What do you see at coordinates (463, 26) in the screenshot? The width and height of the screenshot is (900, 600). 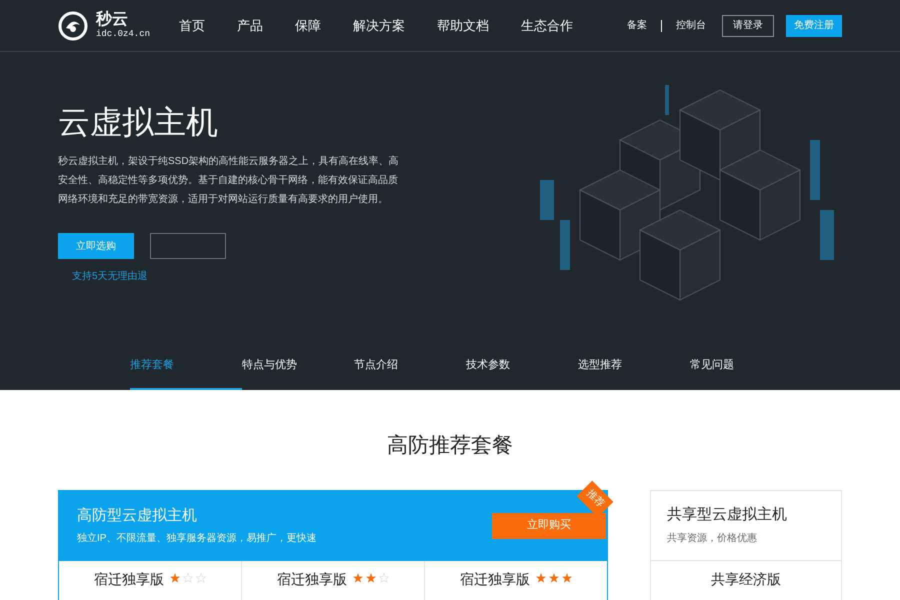 I see `nav-link: 帮助文档` at bounding box center [463, 26].